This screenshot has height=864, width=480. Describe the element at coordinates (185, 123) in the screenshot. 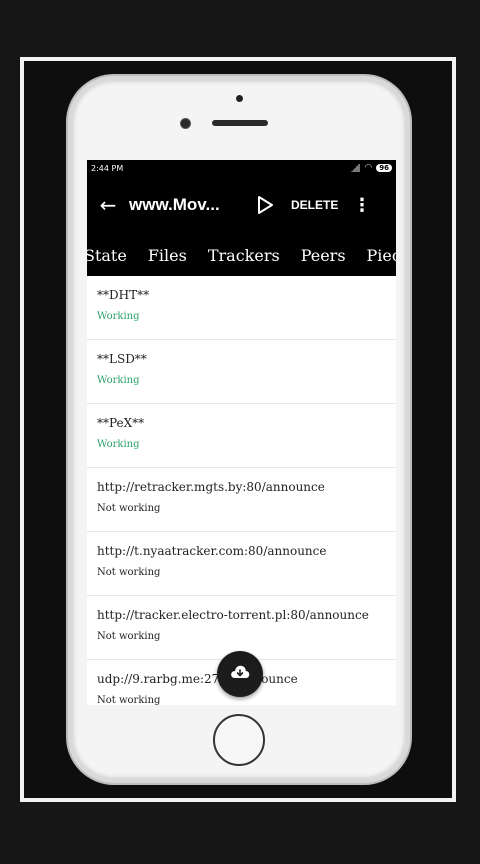

I see `front-camera` at that location.